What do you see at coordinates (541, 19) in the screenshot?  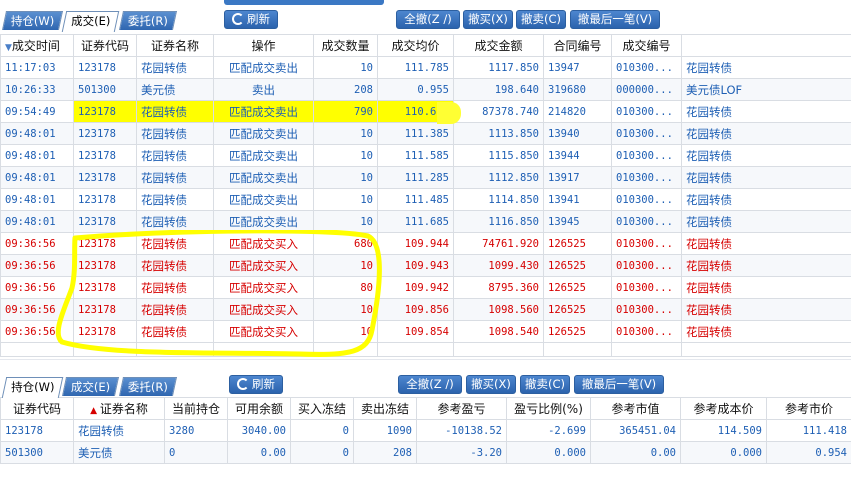 I see `cancel-sell-button: 撤卖(C)` at bounding box center [541, 19].